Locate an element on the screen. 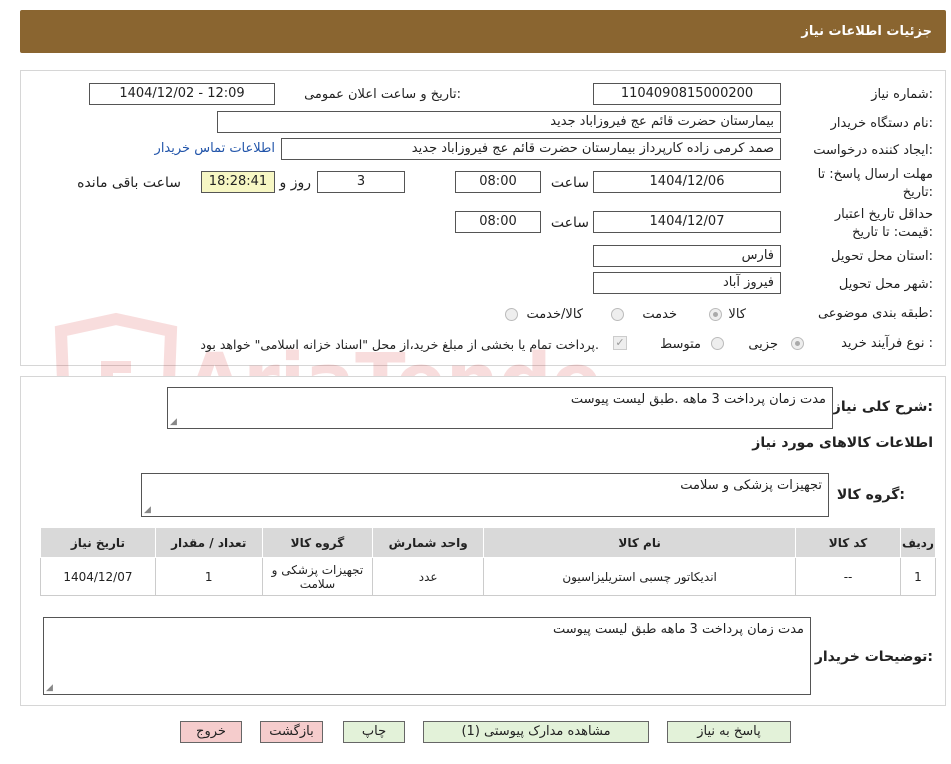  view-attachments-button: مشاهده مدارک پیوستی (1) is located at coordinates (536, 732).